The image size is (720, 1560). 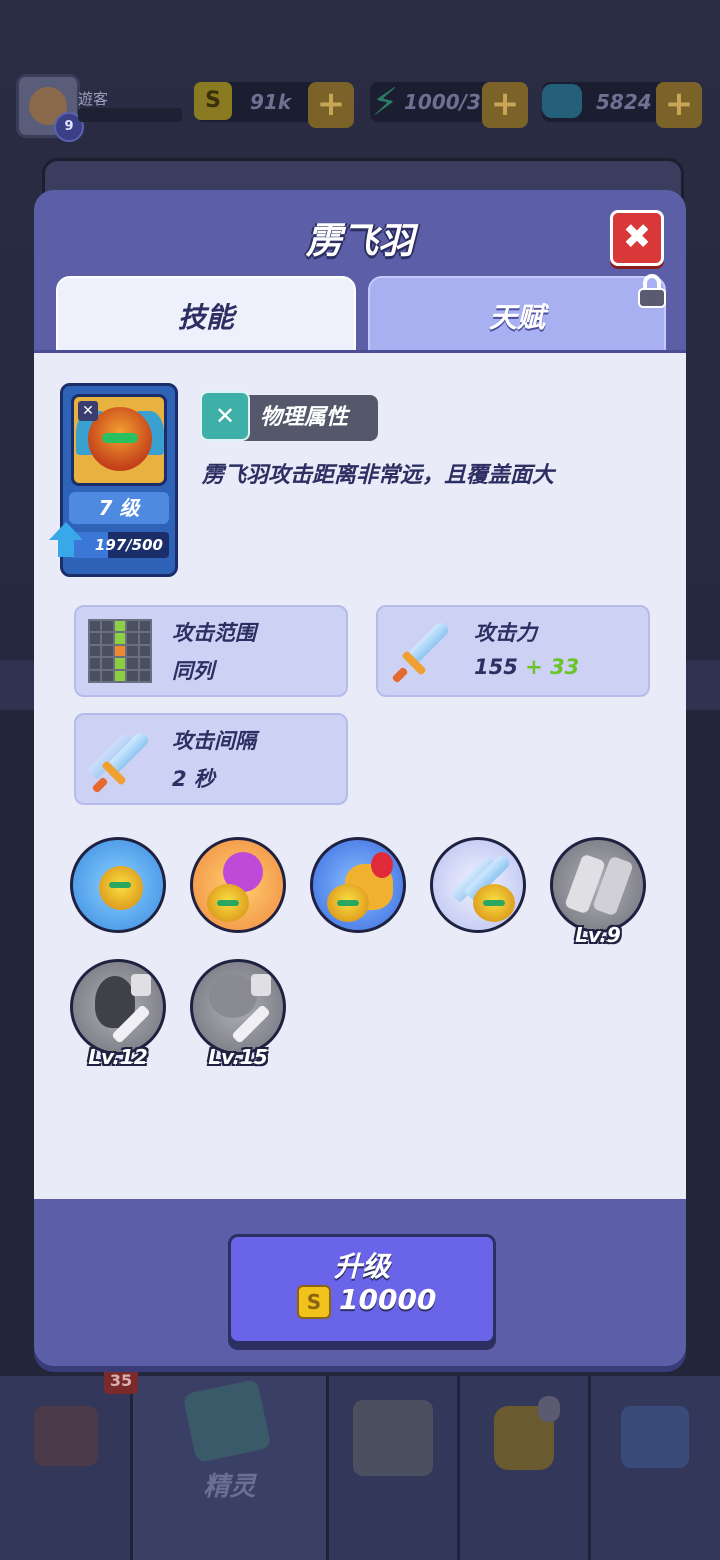 I want to click on player-name-bar, so click(x=130, y=115).